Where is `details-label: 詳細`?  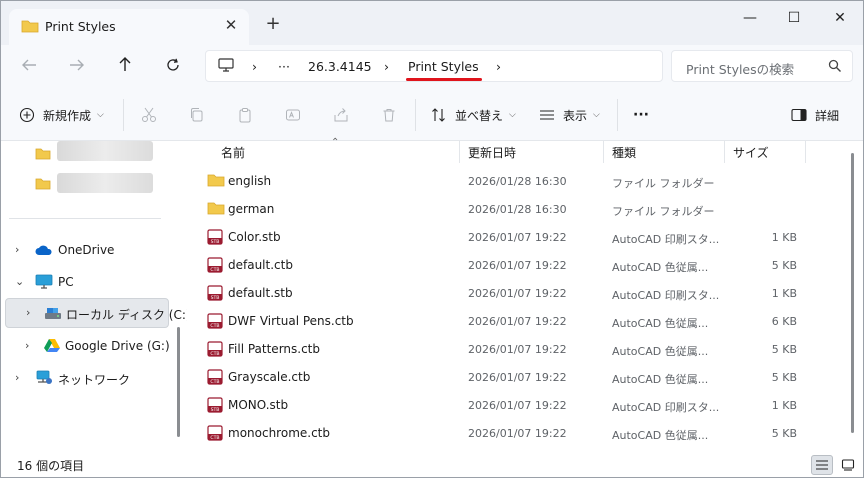
details-label: 詳細 is located at coordinates (827, 115).